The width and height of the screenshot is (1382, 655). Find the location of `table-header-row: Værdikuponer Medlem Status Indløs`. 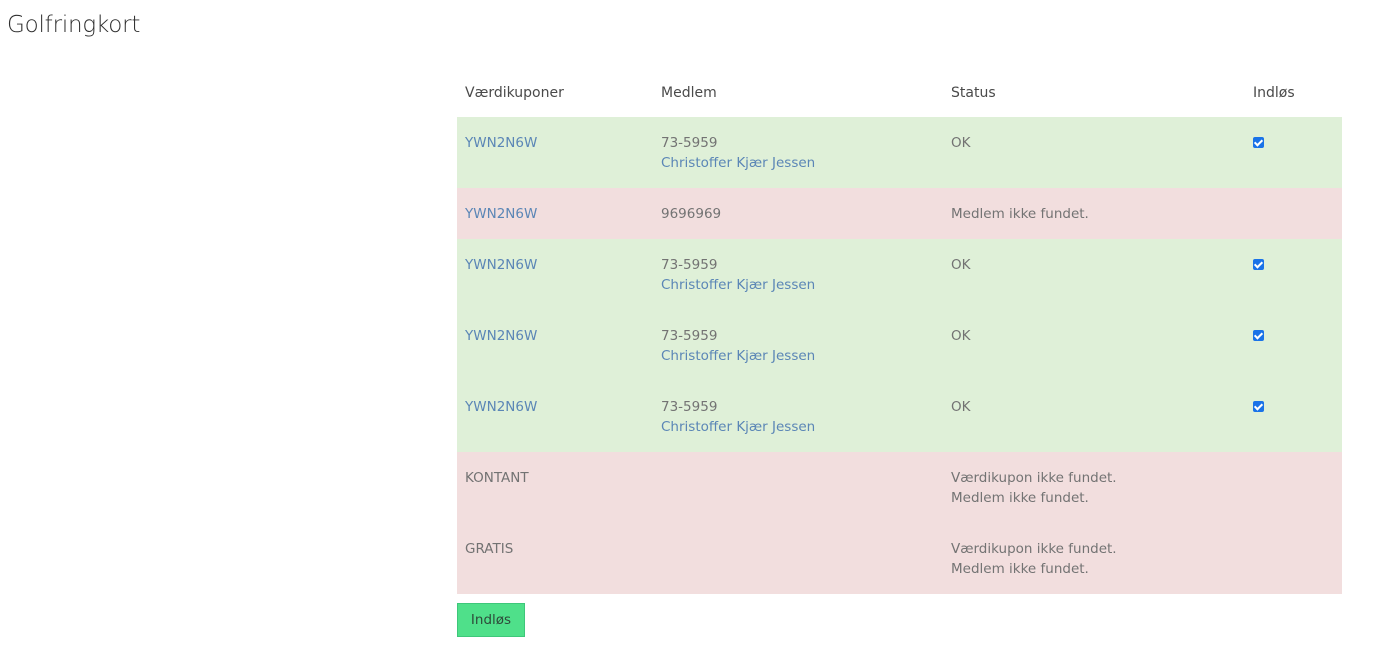

table-header-row: Værdikuponer Medlem Status Indløs is located at coordinates (899, 92).